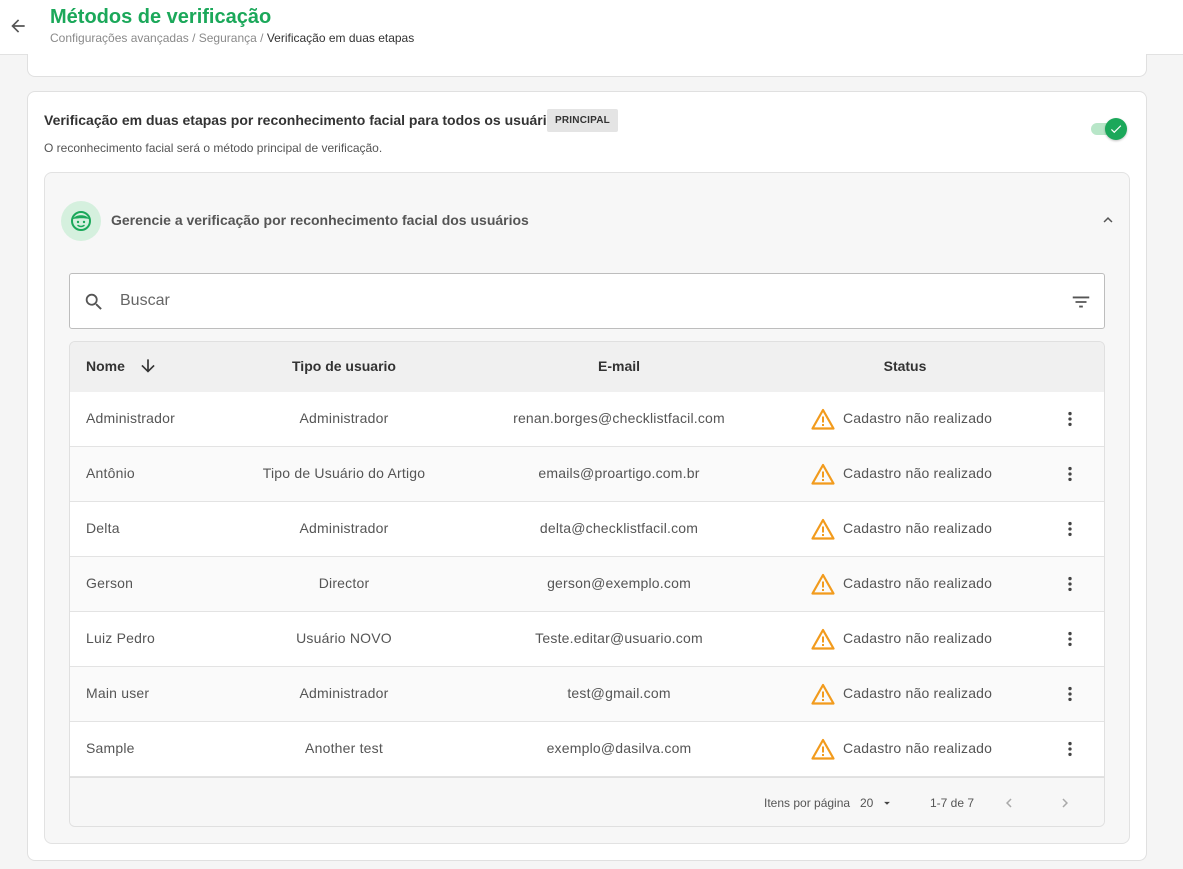 The image size is (1183, 869). I want to click on back-button, so click(18, 26).